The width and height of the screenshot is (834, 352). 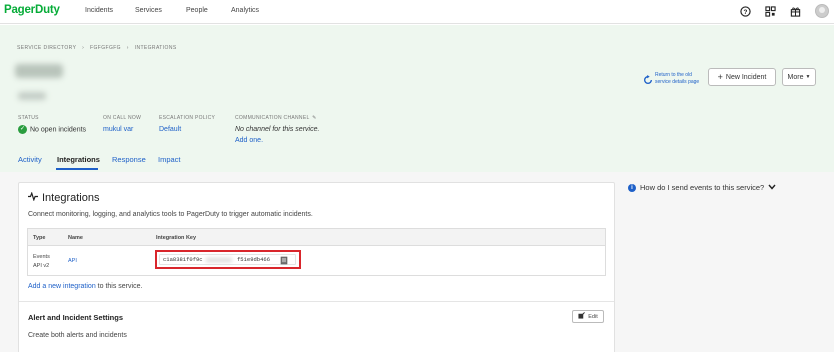 I want to click on integration-key-field: c1a8381f0f9c f51e9db466, so click(x=227, y=259).